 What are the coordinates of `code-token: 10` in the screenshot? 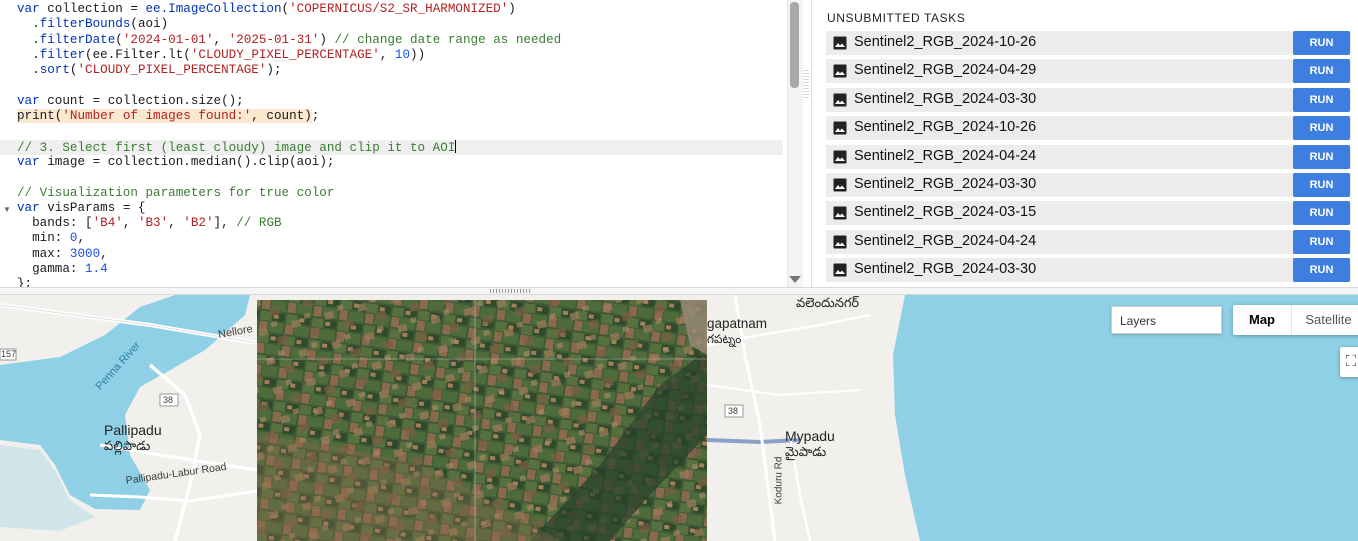 It's located at (402, 54).